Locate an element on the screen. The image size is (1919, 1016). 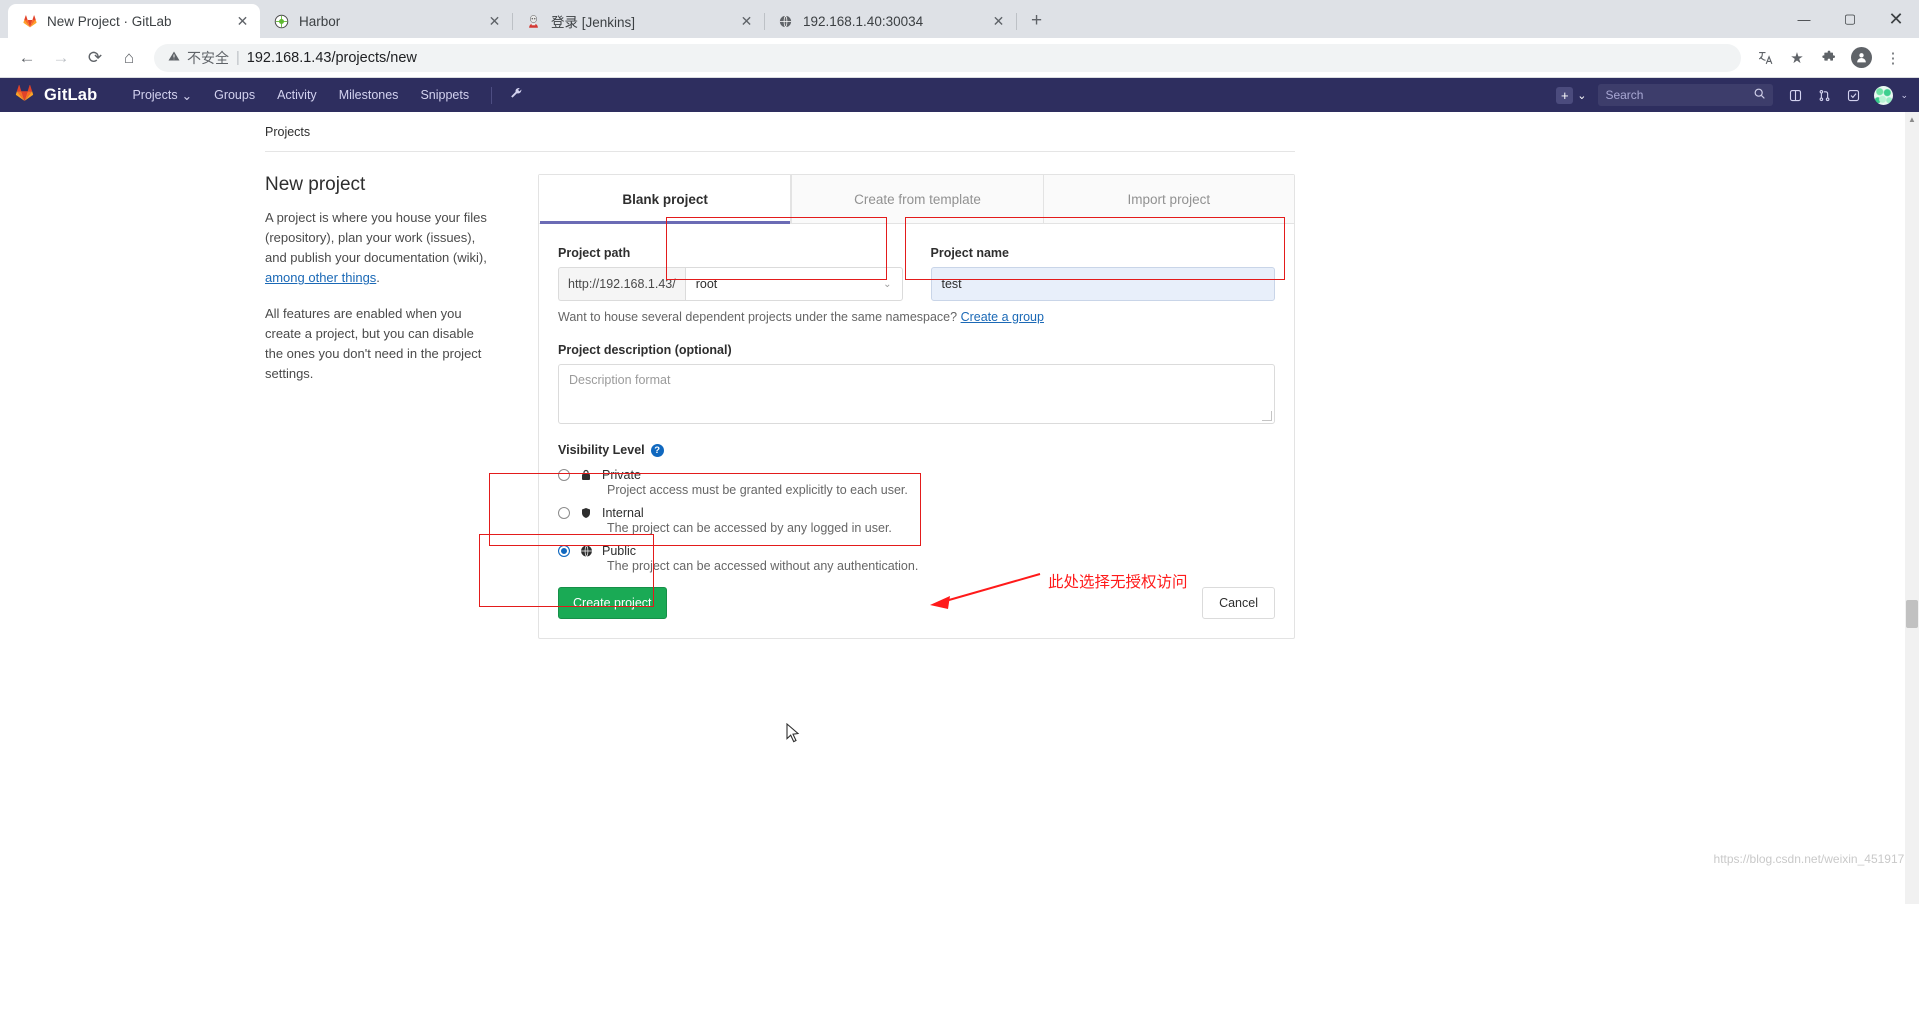
nav-item-snippets: Snippets is located at coordinates (444, 95).